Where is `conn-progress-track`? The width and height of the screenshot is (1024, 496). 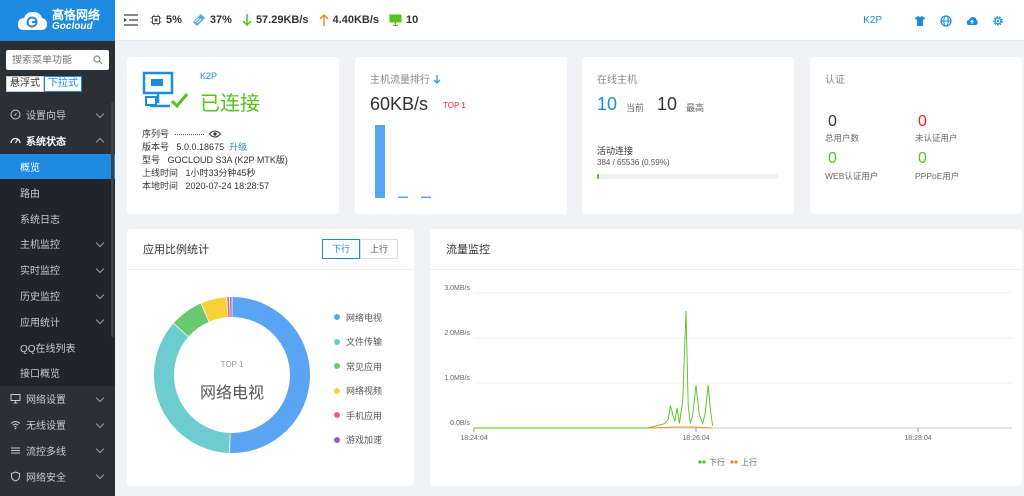 conn-progress-track is located at coordinates (687, 176).